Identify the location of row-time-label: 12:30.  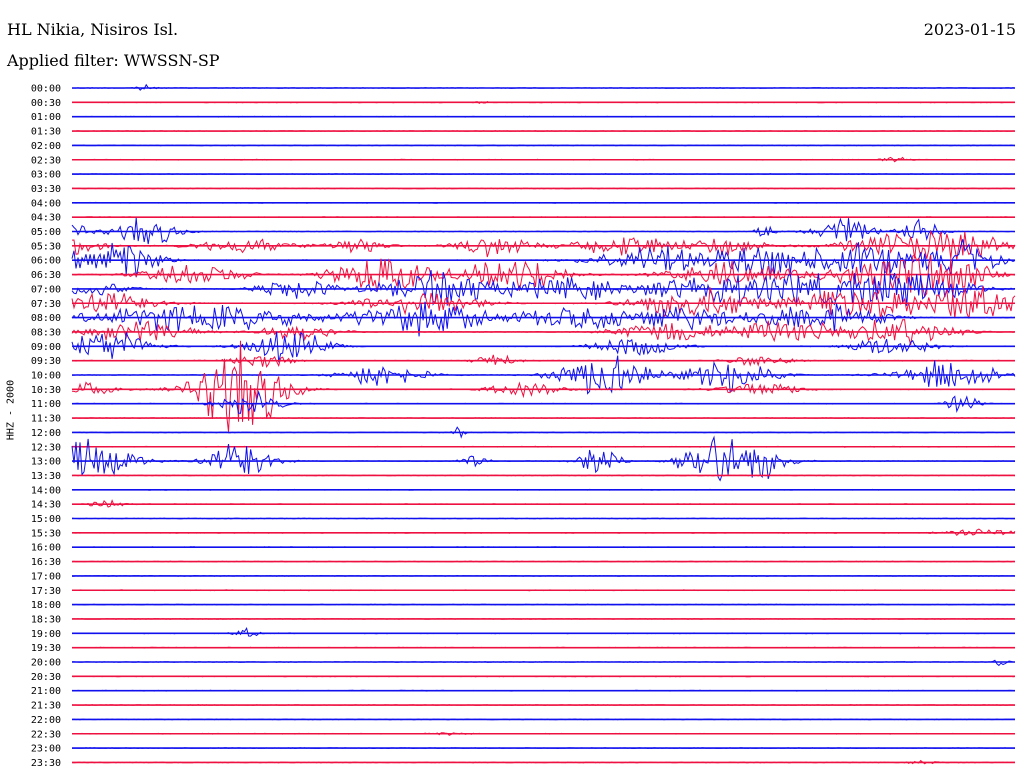
(46, 447).